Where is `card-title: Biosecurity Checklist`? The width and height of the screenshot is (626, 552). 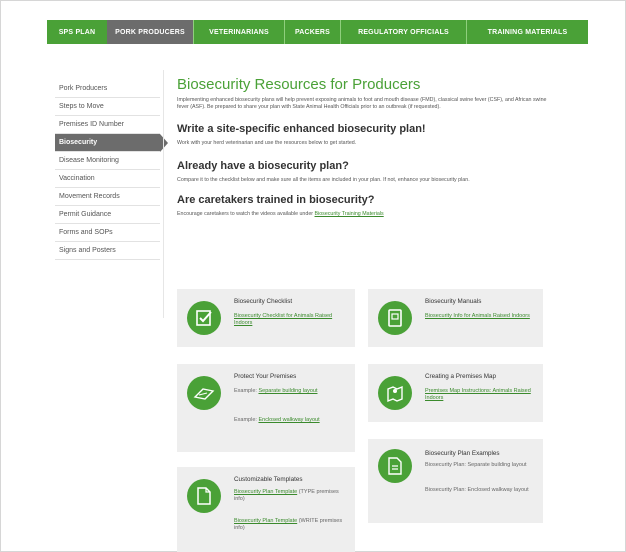
card-title: Biosecurity Checklist is located at coordinates (263, 301).